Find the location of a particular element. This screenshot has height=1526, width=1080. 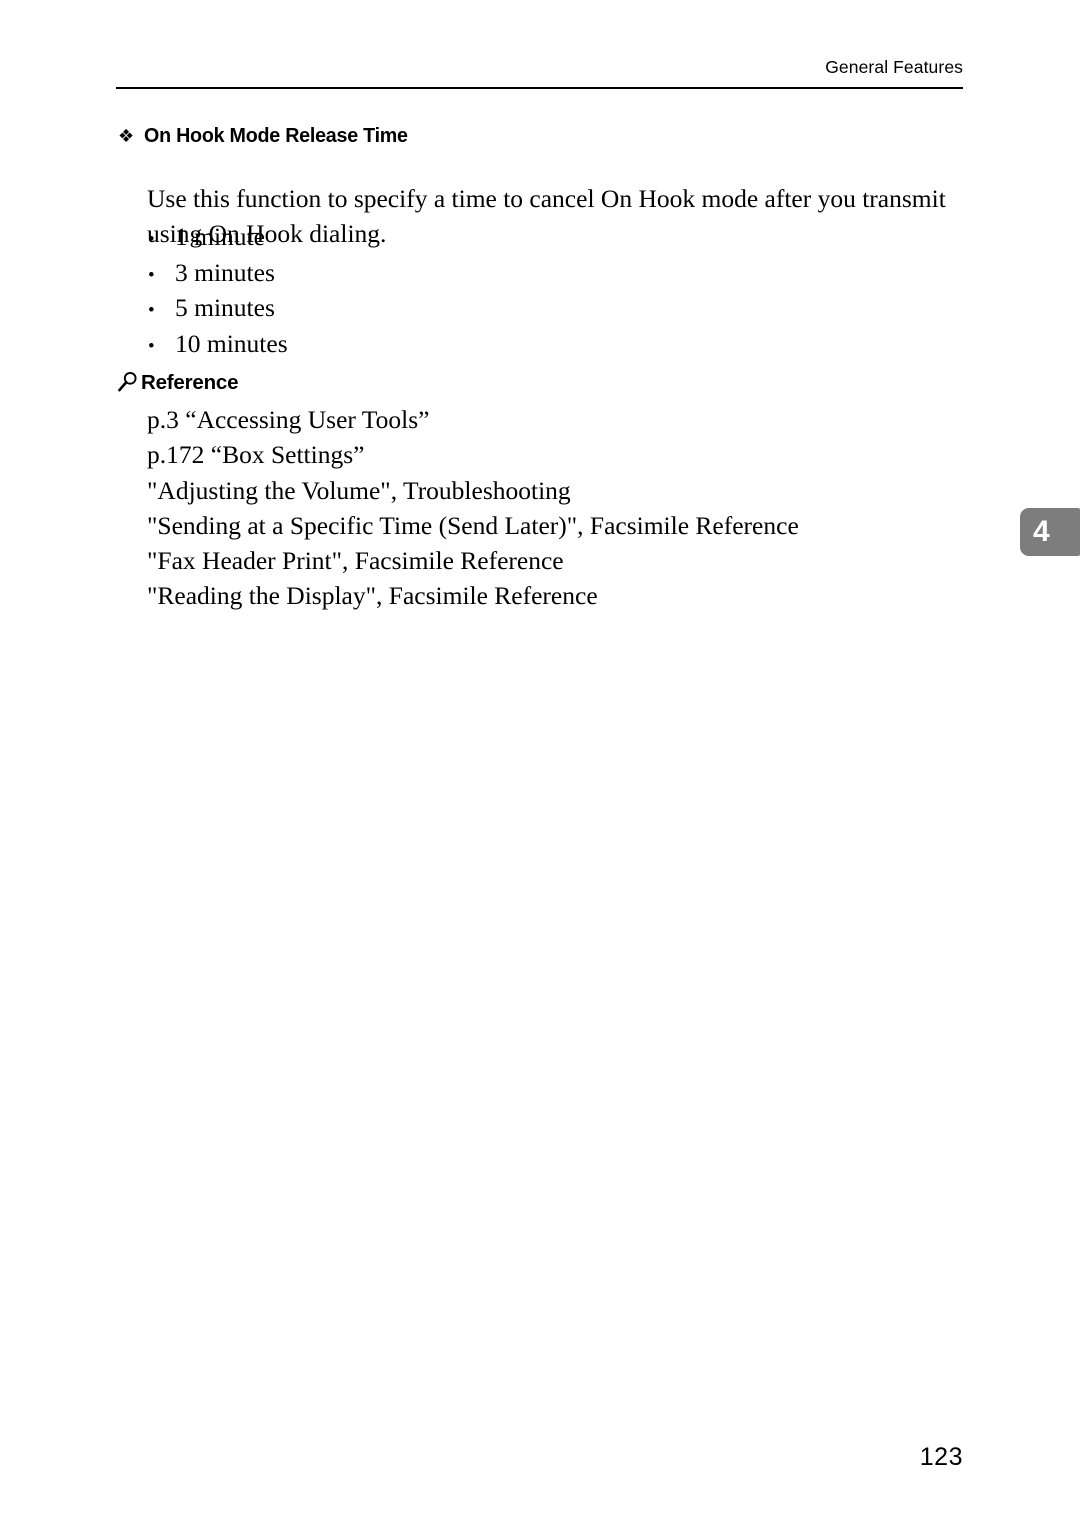

reference-heading: Reference is located at coordinates (177, 382).